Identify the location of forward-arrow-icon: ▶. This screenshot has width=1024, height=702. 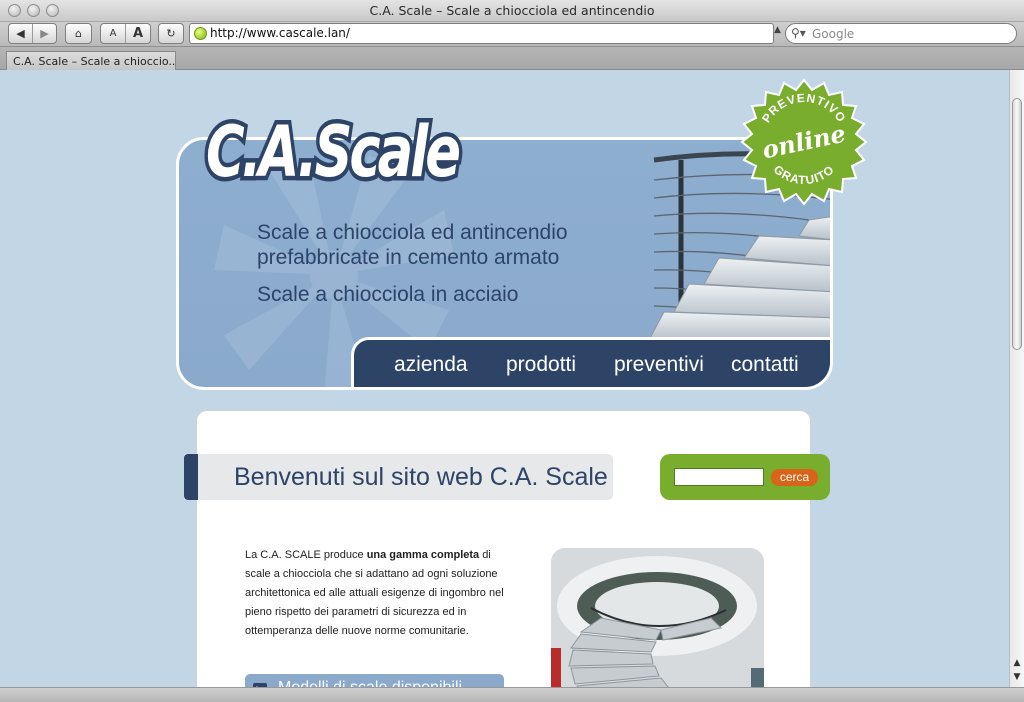
(44, 33).